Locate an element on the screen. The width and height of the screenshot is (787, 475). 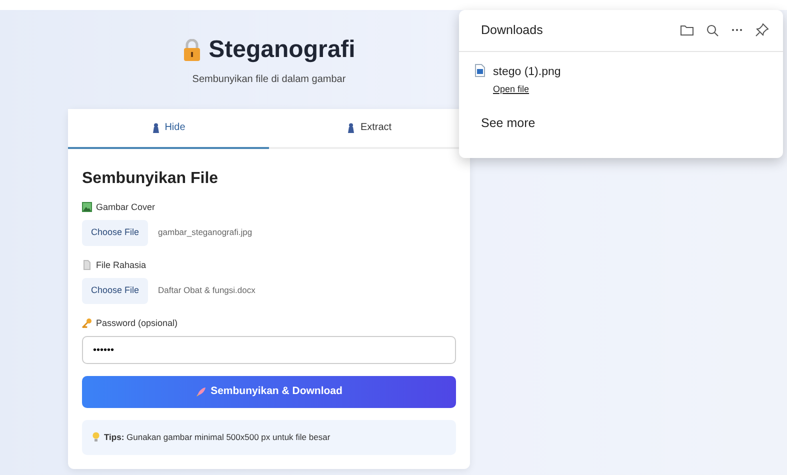
tip-text: Tips: Gunakan gambar minimal 500x500 px untuk file besar is located at coordinates (217, 437).